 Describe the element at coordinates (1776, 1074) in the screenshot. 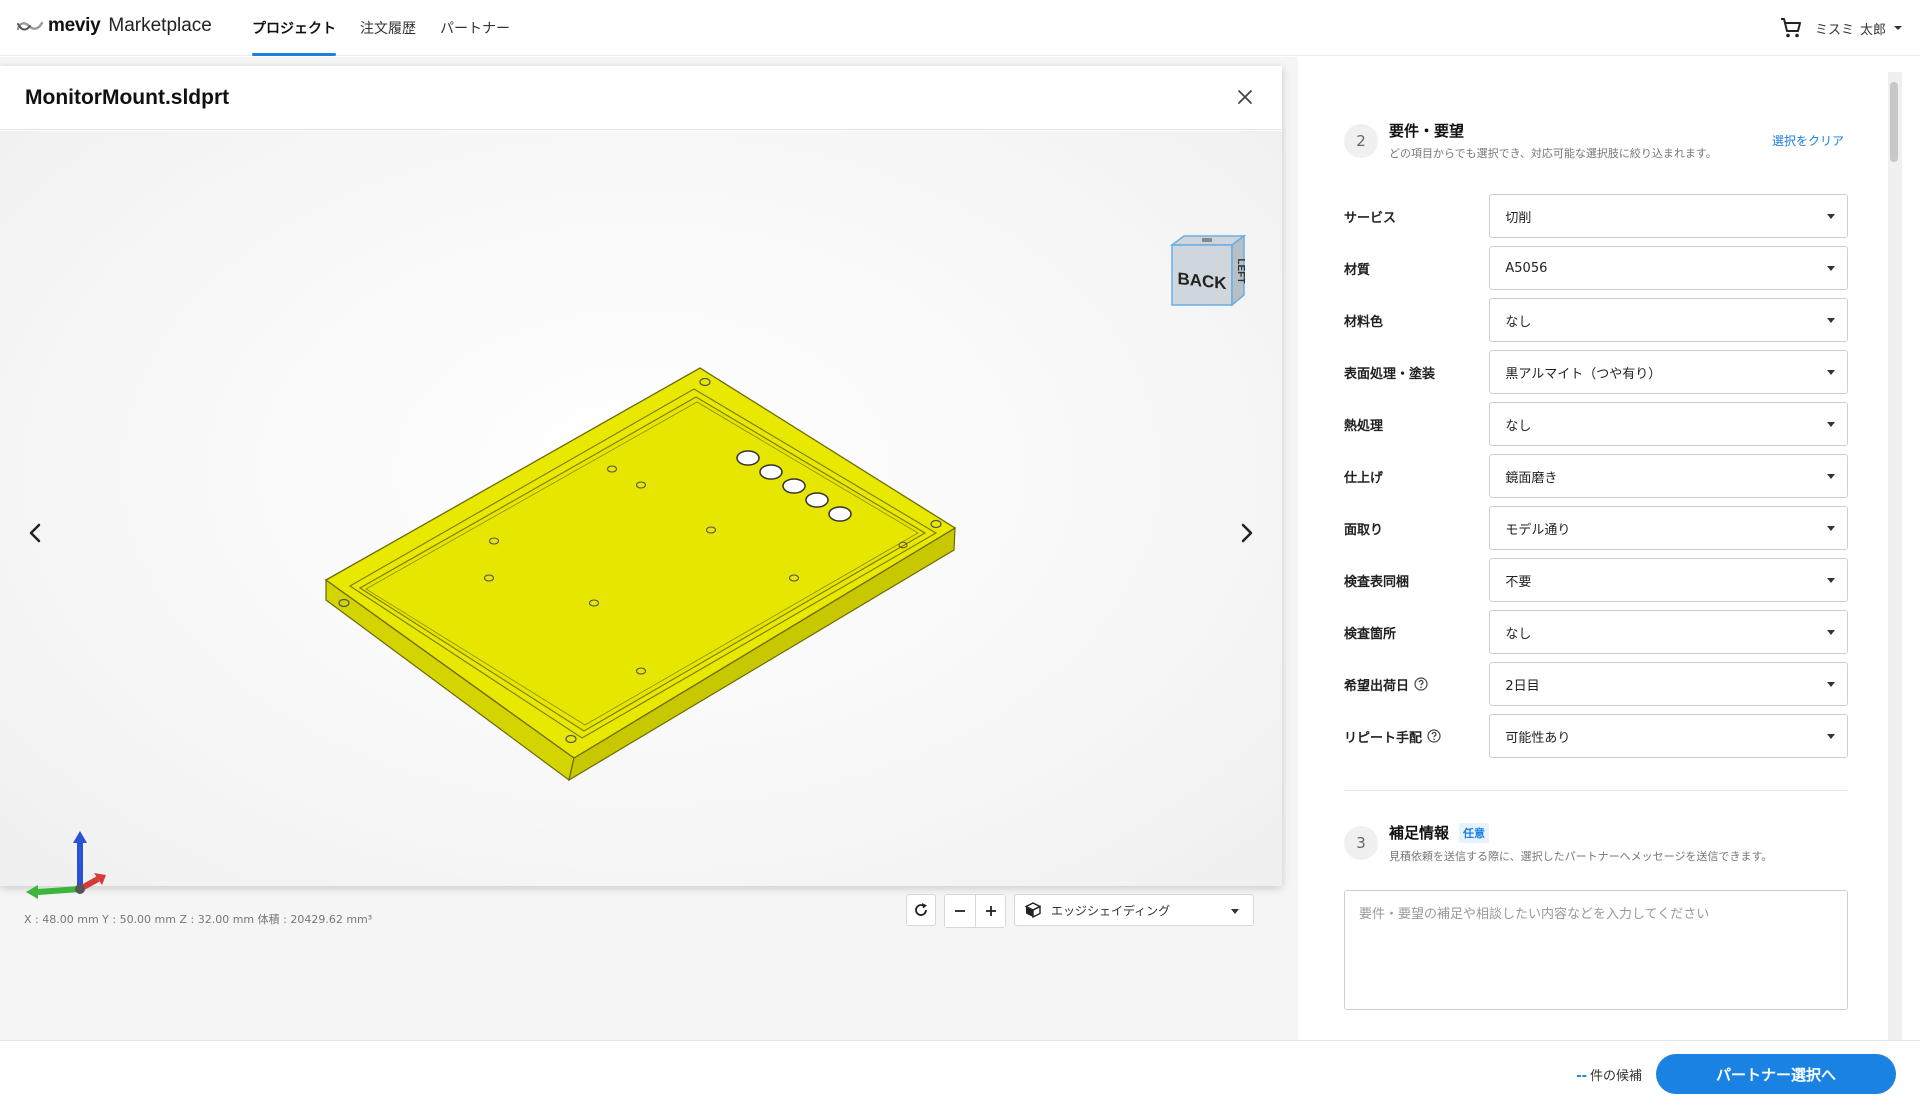

I see `next-partner-select-button: パートナー選択へ` at that location.